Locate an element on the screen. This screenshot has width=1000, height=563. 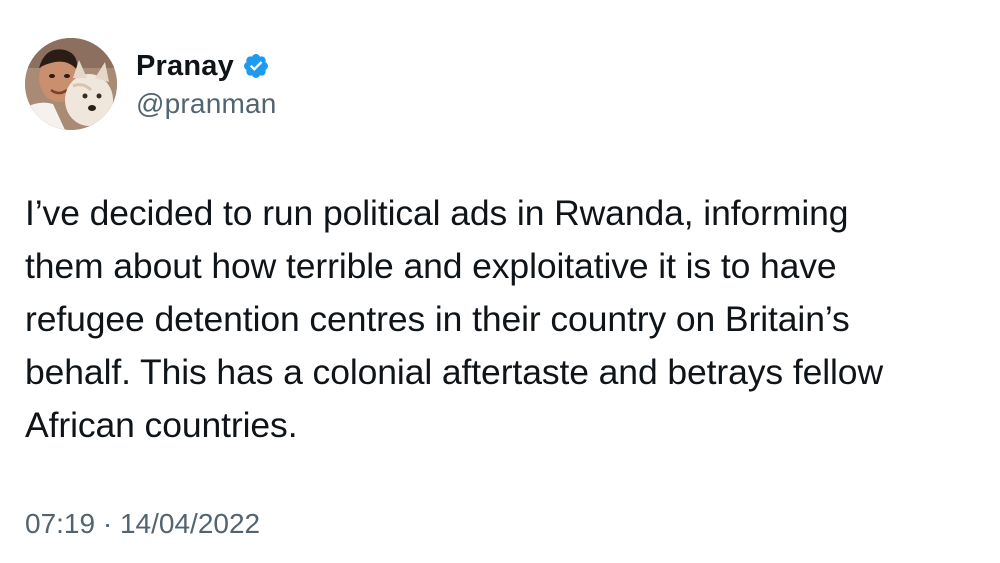
display-name: Pranay is located at coordinates (185, 66).